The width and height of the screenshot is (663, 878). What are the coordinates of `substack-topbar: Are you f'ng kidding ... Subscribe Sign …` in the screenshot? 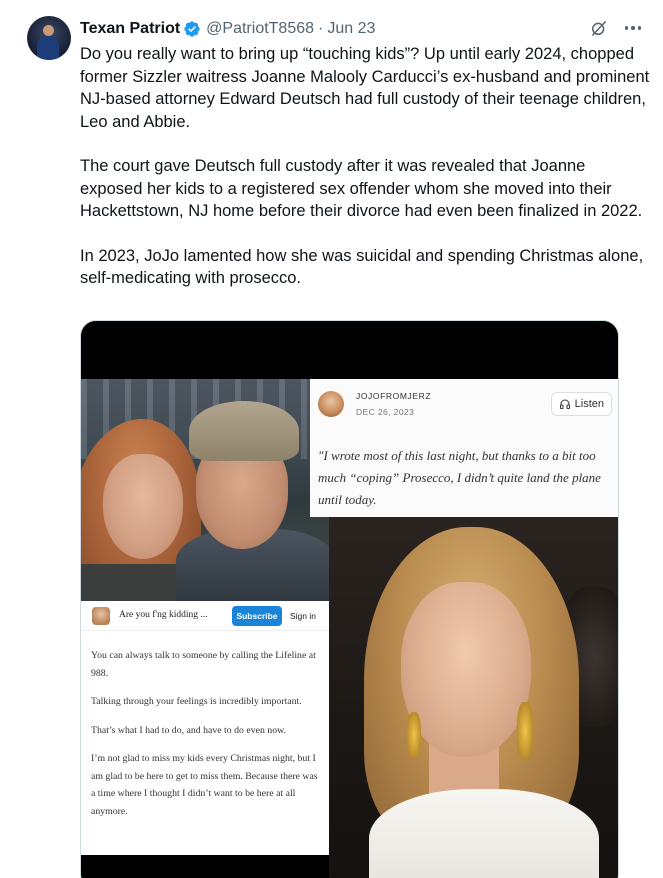 It's located at (205, 616).